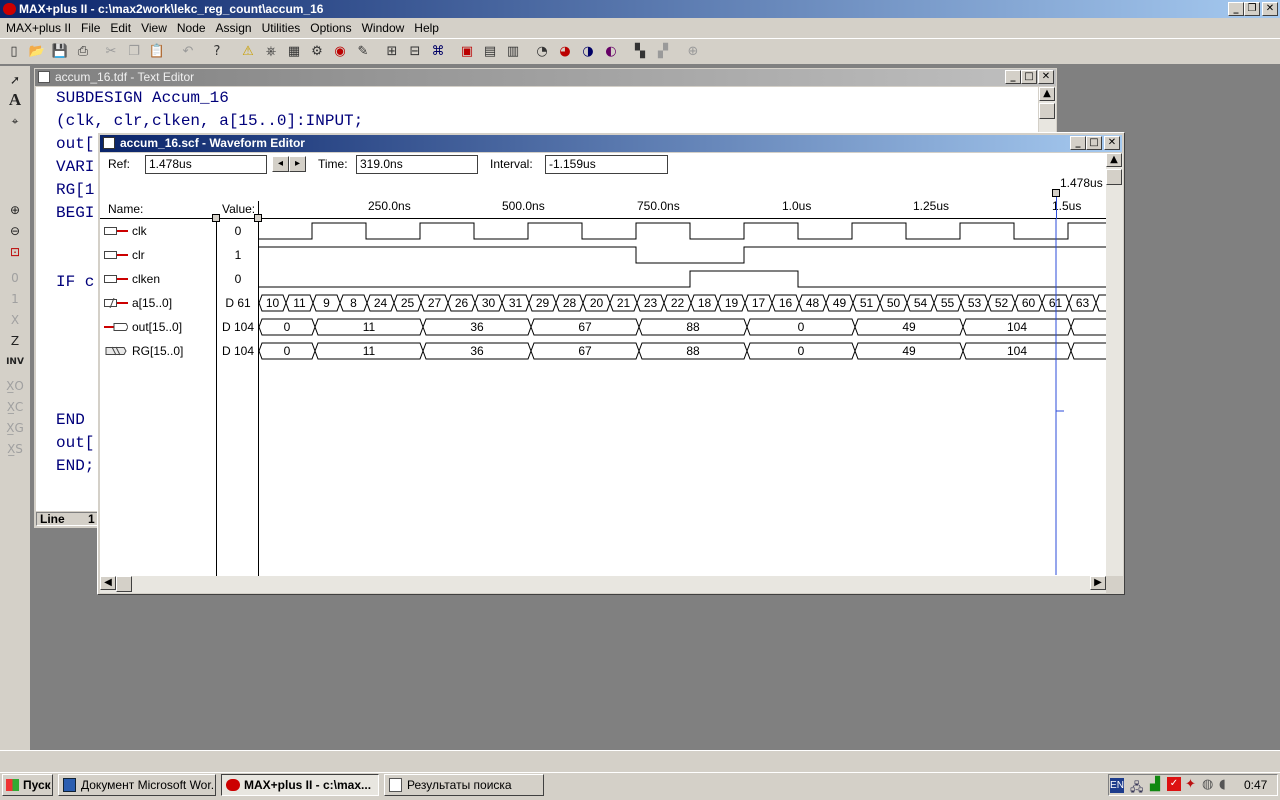 Image resolution: width=1280 pixels, height=800 pixels. What do you see at coordinates (15, 320) in the screenshot?
I see `set-unknown-icon: X` at bounding box center [15, 320].